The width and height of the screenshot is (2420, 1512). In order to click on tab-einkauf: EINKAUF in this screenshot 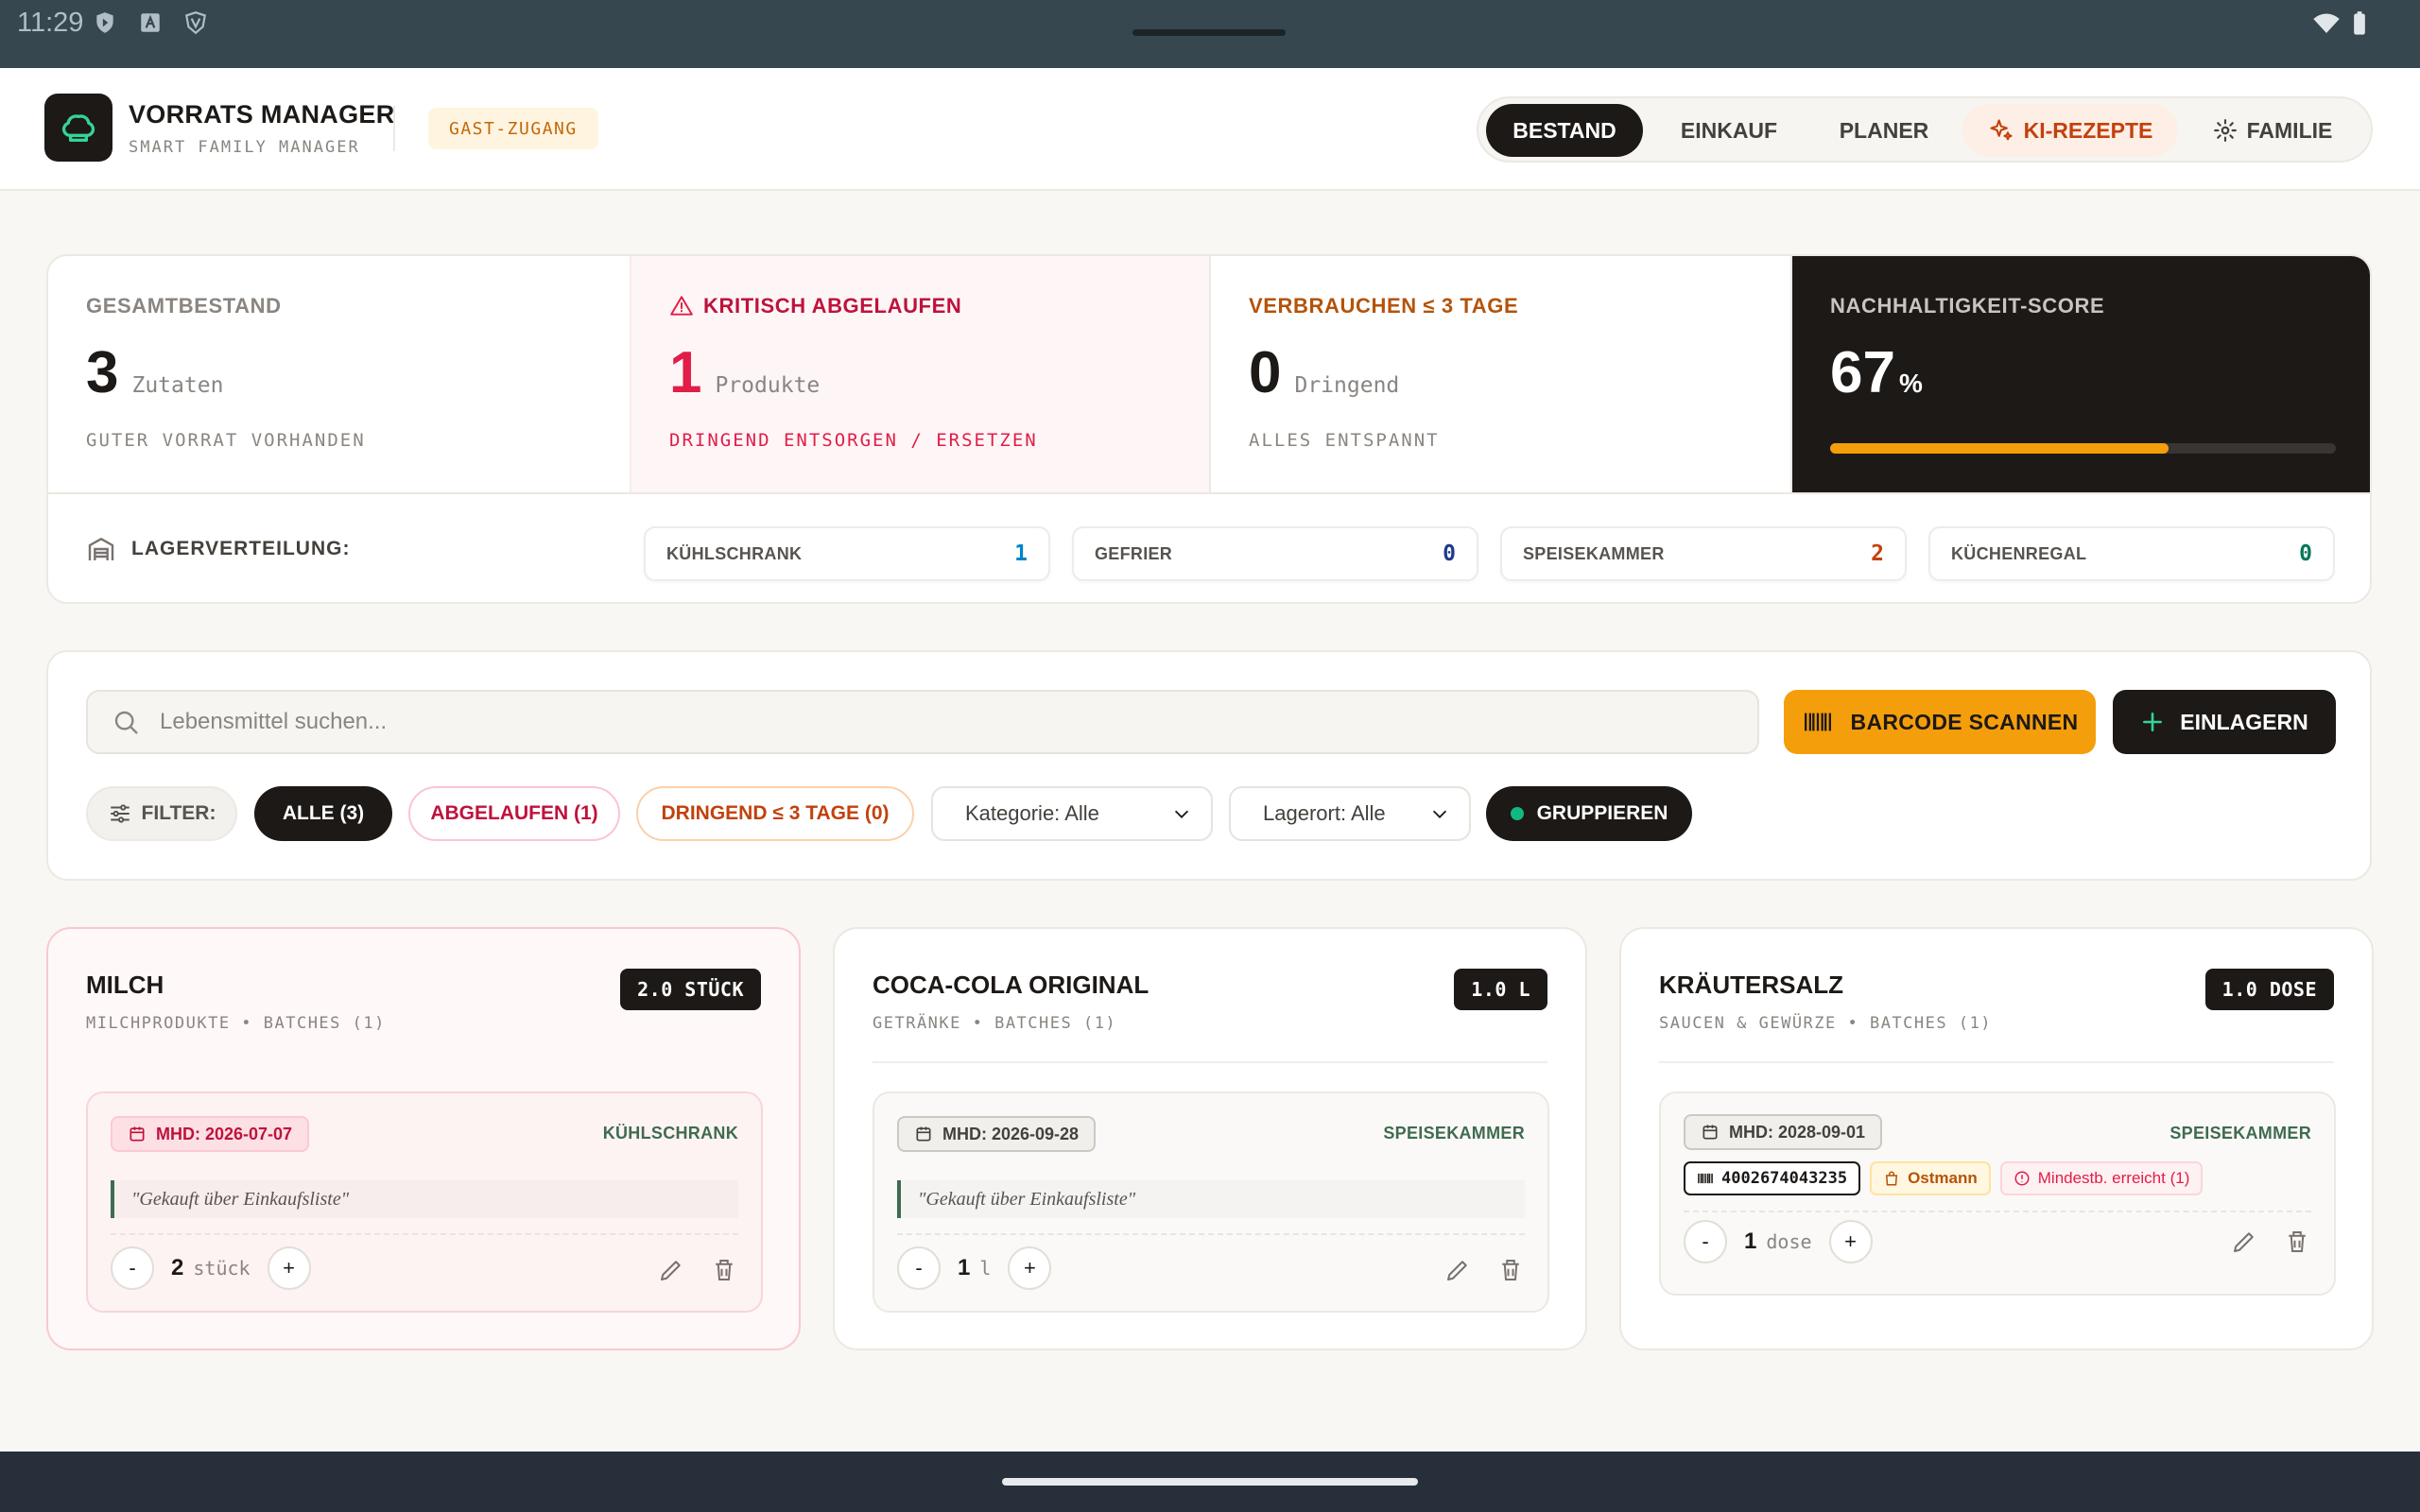, I will do `click(1729, 130)`.